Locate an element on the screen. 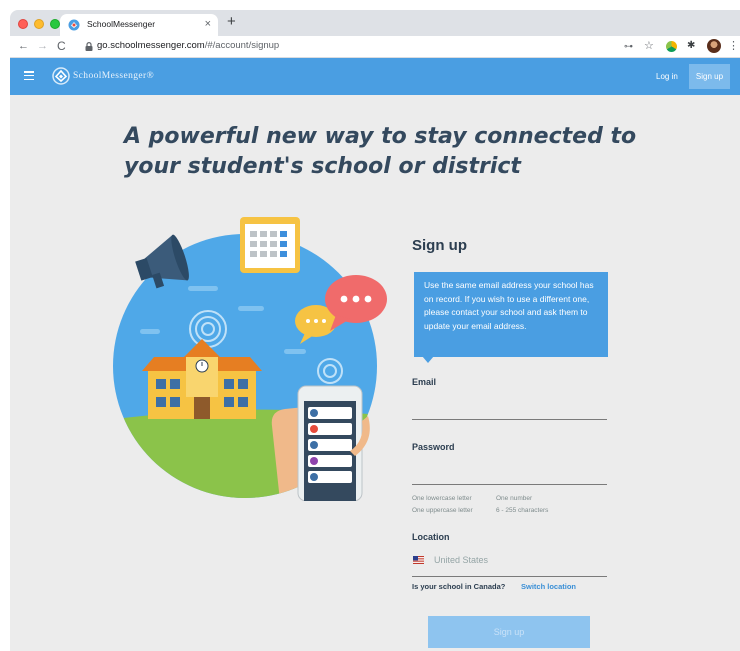 The image size is (740, 651). canada-question: Is your school in Canada? is located at coordinates (459, 586).